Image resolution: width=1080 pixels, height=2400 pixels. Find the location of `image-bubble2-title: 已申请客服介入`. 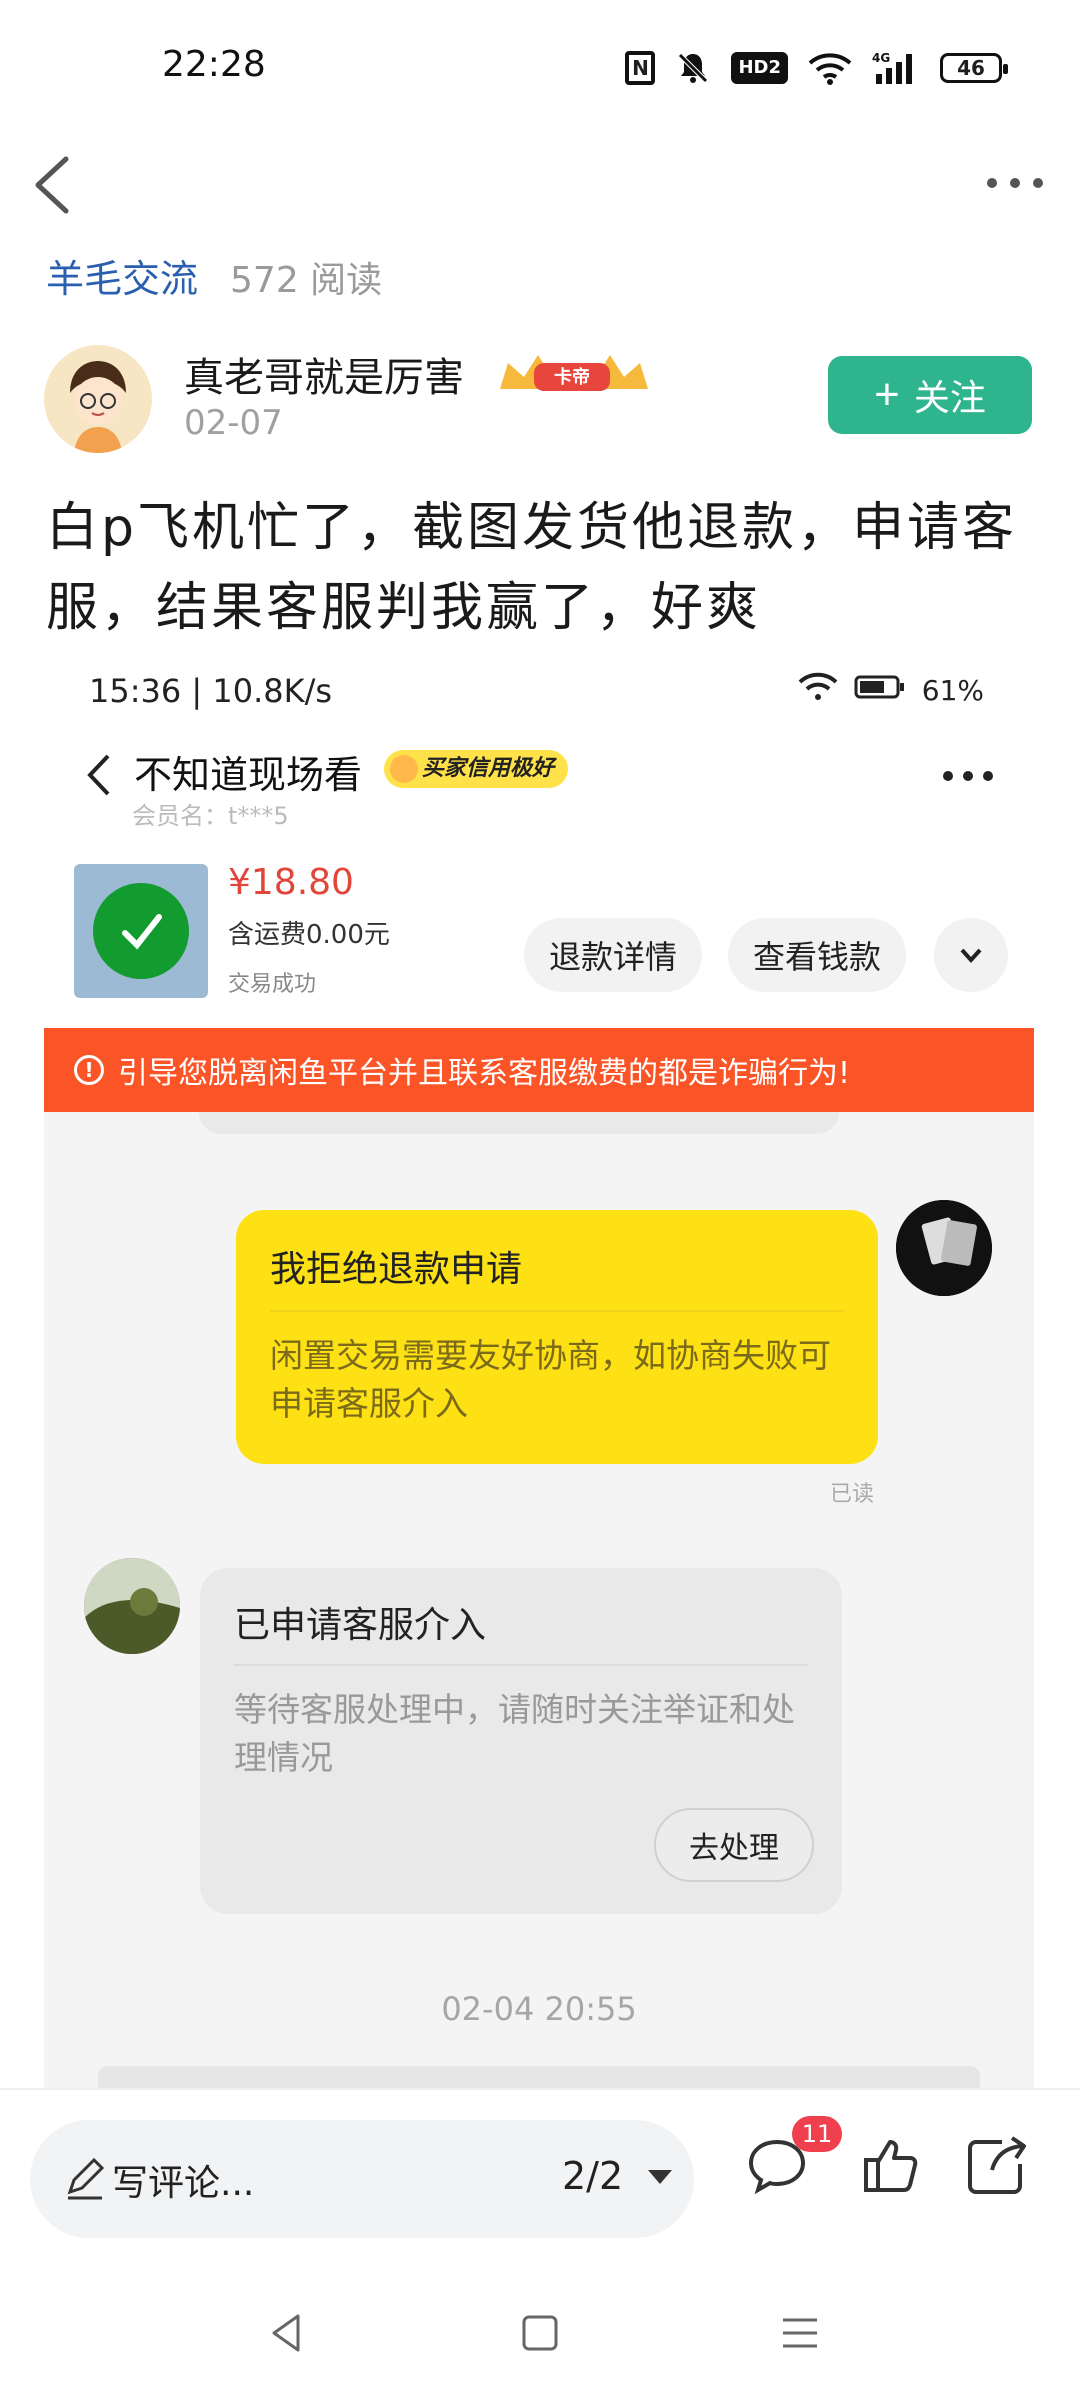

image-bubble2-title: 已申请客服介入 is located at coordinates (360, 1625).